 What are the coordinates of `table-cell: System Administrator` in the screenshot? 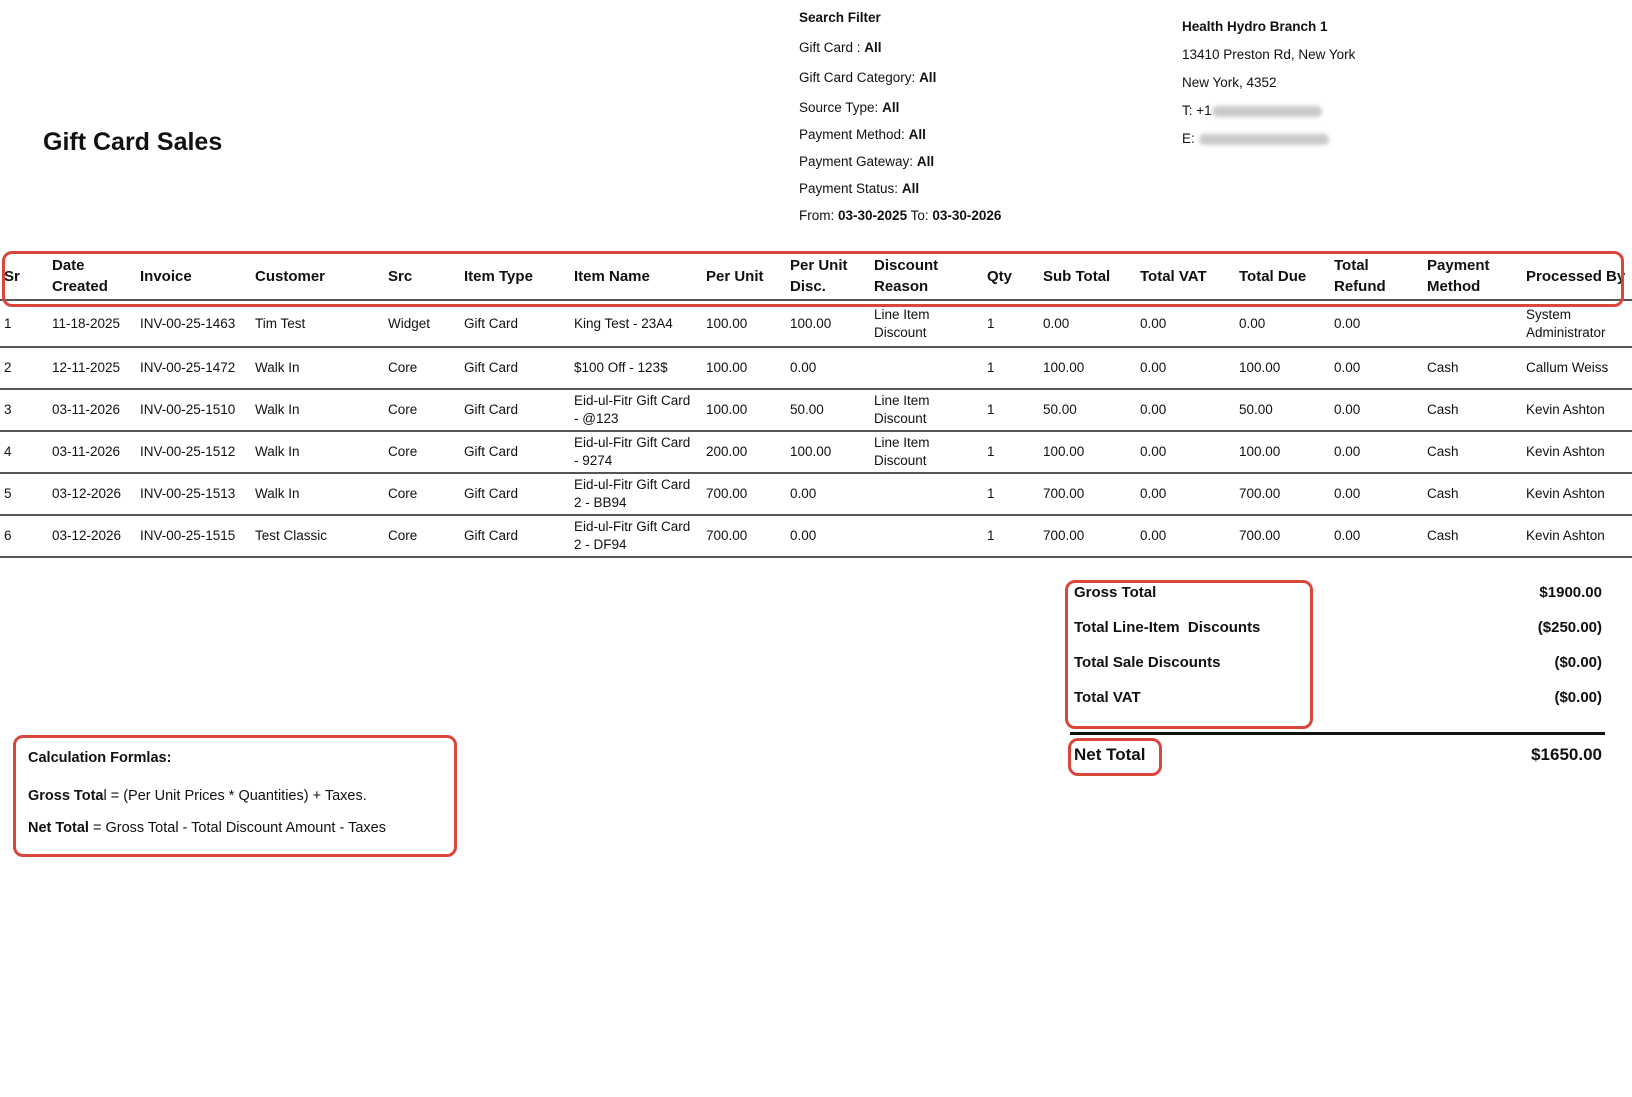 It's located at (1577, 324).